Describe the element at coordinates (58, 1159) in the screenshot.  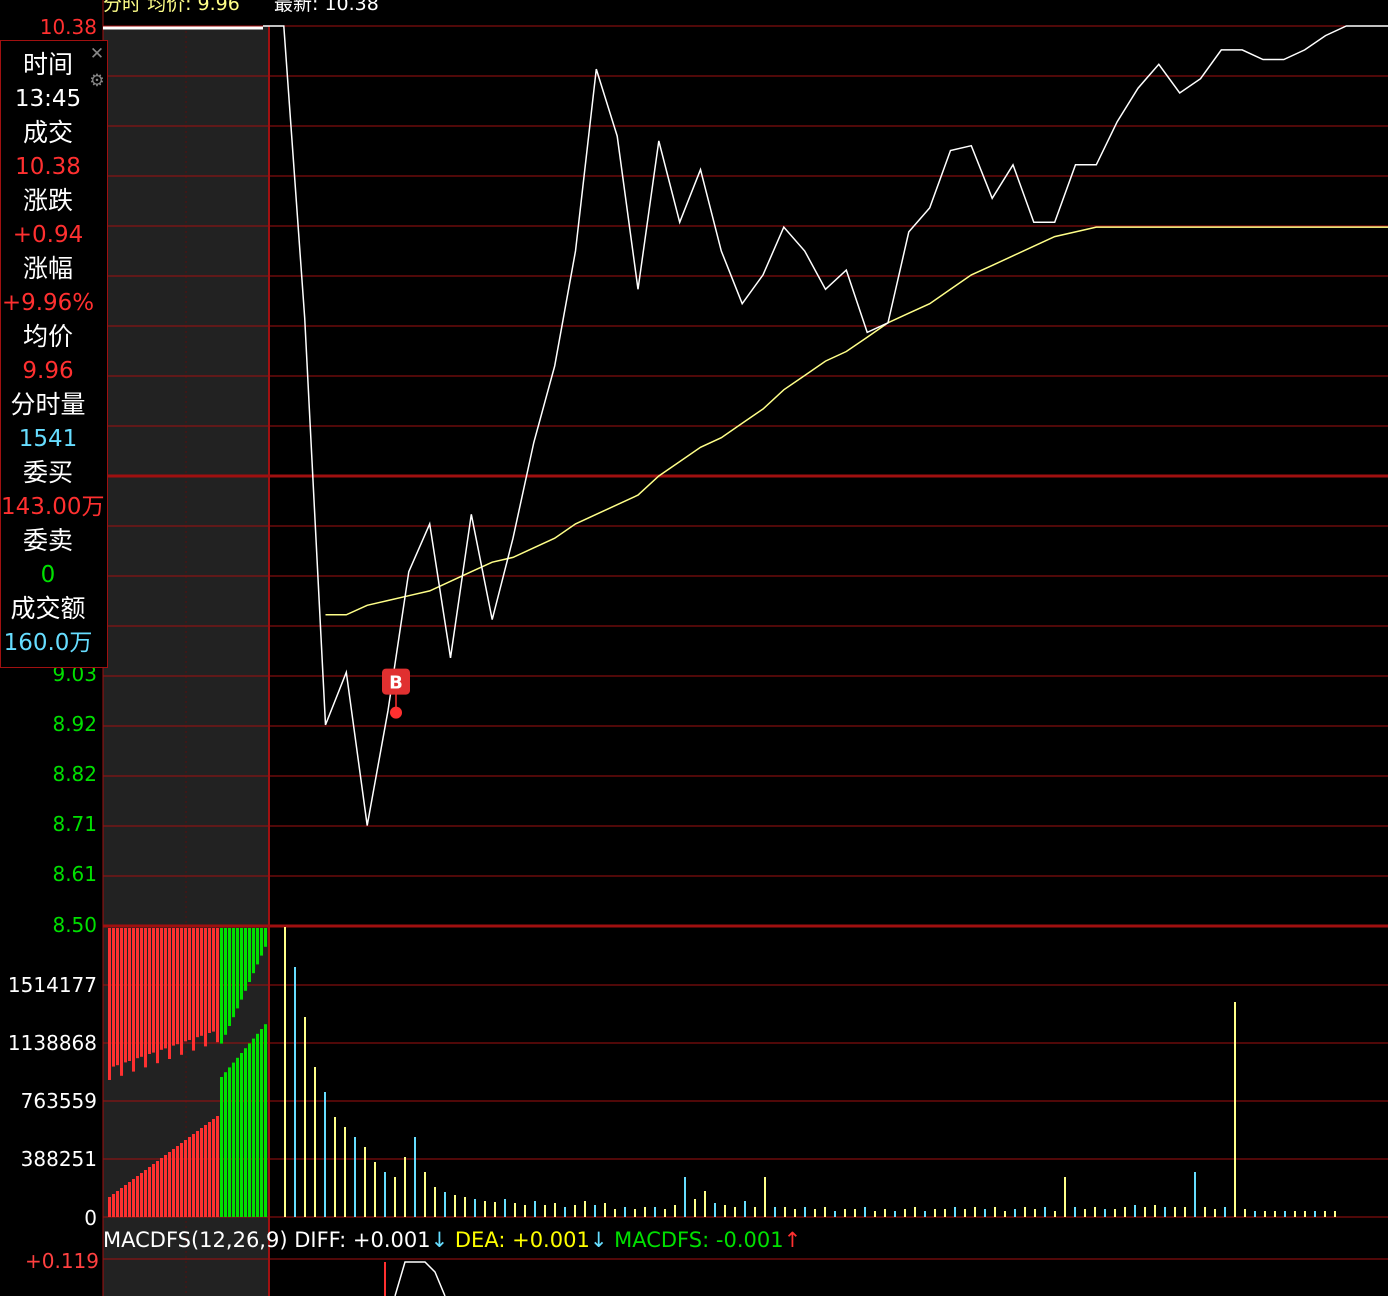
I see `volume-axis-label: 388251` at that location.